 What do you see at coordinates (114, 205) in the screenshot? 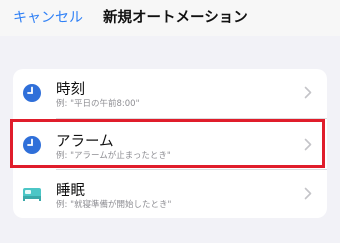
I see `trigger-subtitle: 例: "就寝準備が開始したとき"` at bounding box center [114, 205].